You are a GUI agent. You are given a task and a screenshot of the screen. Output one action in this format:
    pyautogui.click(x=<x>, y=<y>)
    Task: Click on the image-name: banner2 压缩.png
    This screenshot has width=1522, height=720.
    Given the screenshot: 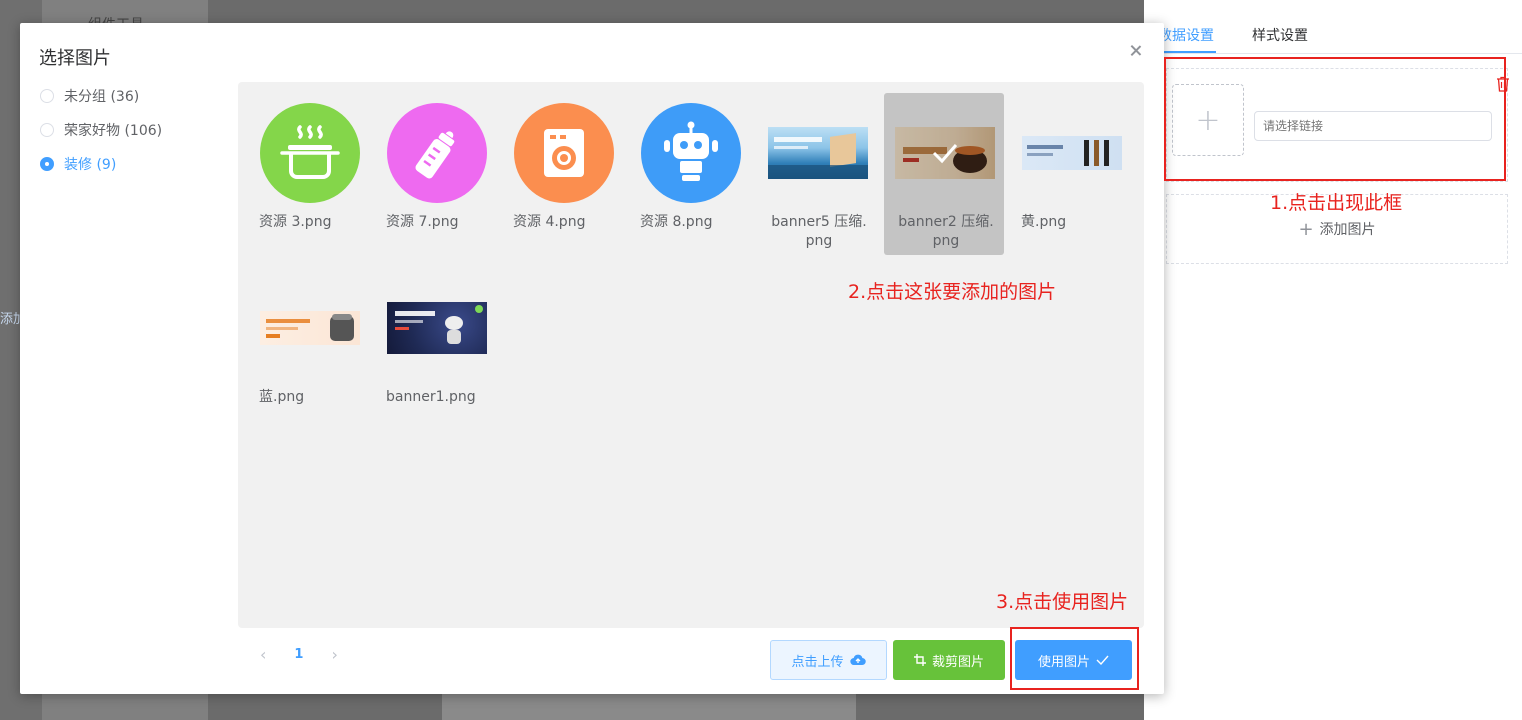 What is the action you would take?
    pyautogui.click(x=946, y=231)
    